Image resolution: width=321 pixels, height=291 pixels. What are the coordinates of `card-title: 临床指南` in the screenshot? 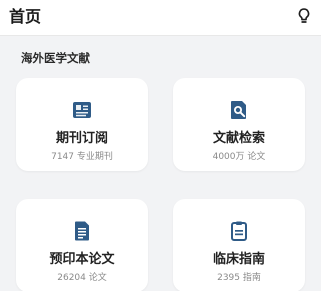 It's located at (238, 259).